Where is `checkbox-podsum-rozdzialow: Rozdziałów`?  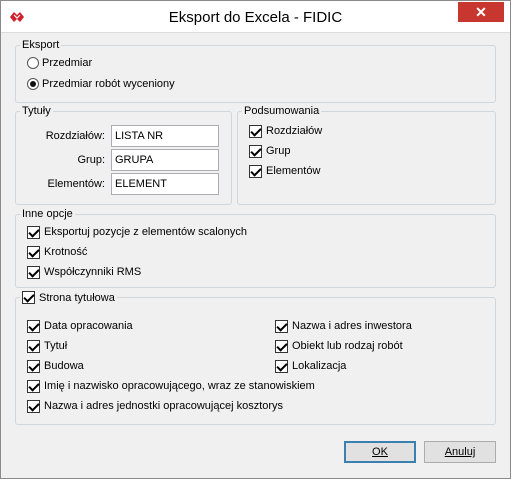 checkbox-podsum-rozdzialow: Rozdziałów is located at coordinates (285, 131).